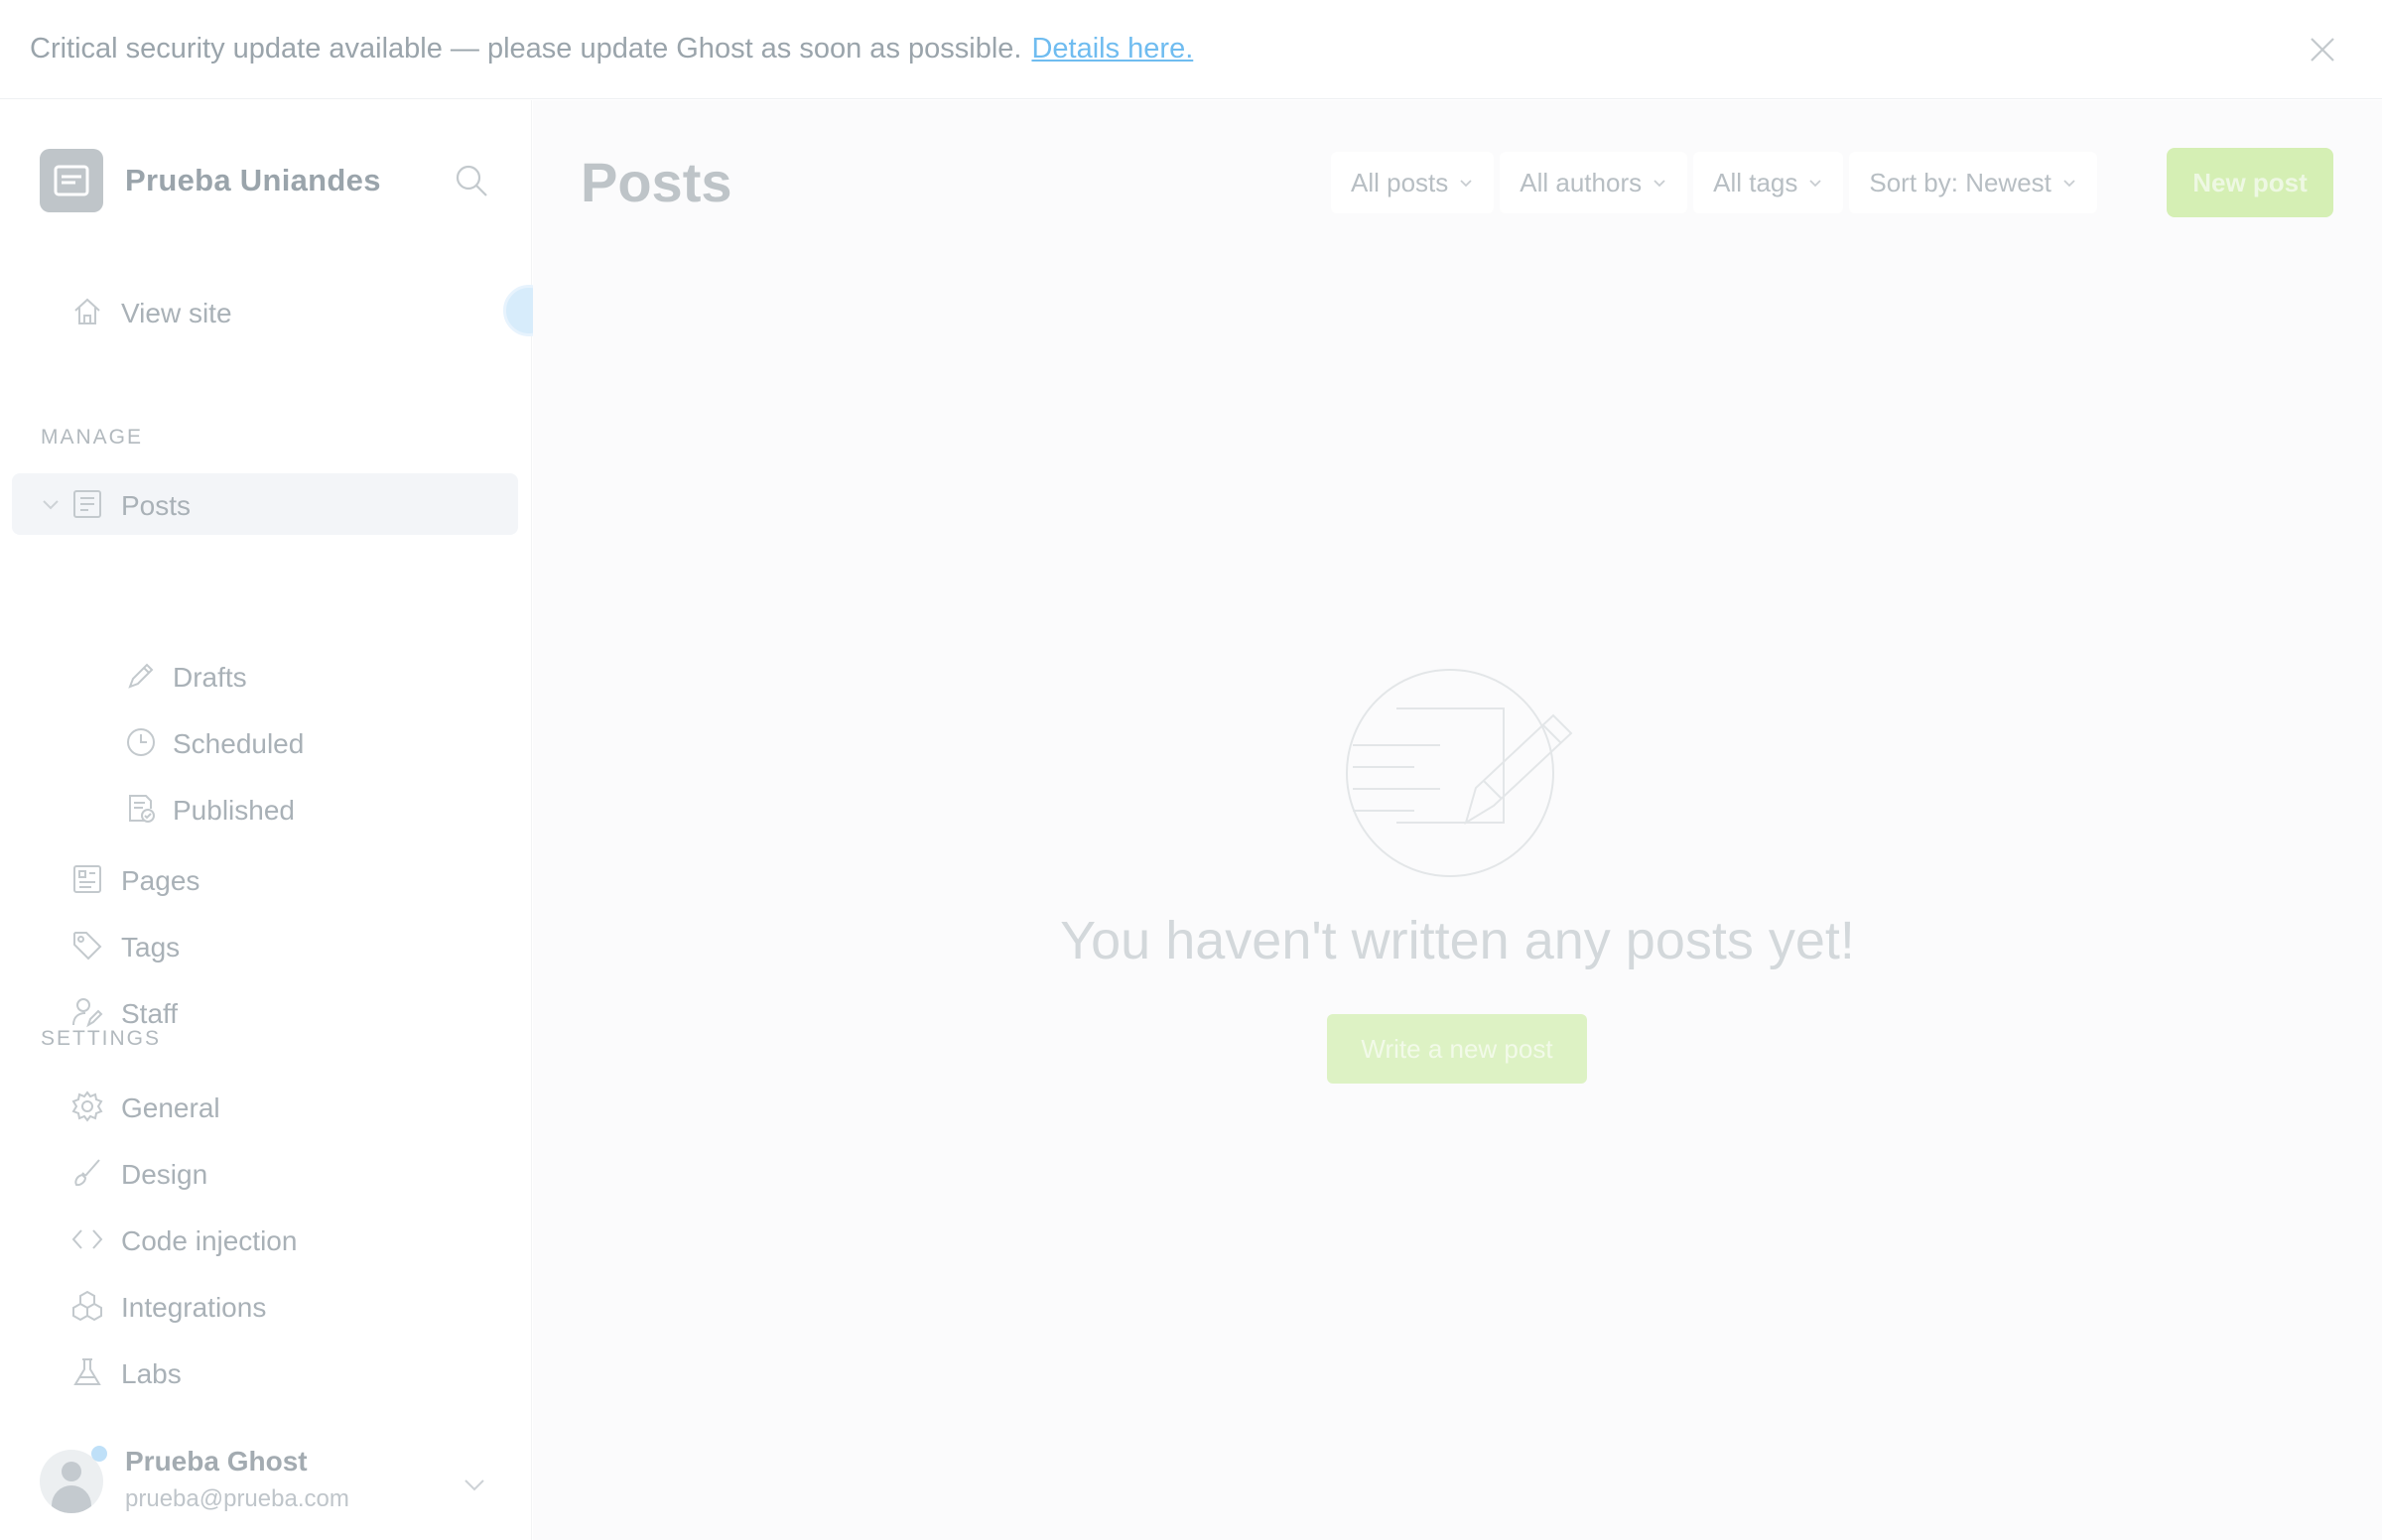 The height and width of the screenshot is (1540, 2382). I want to click on nav-view-site: View site, so click(265, 311).